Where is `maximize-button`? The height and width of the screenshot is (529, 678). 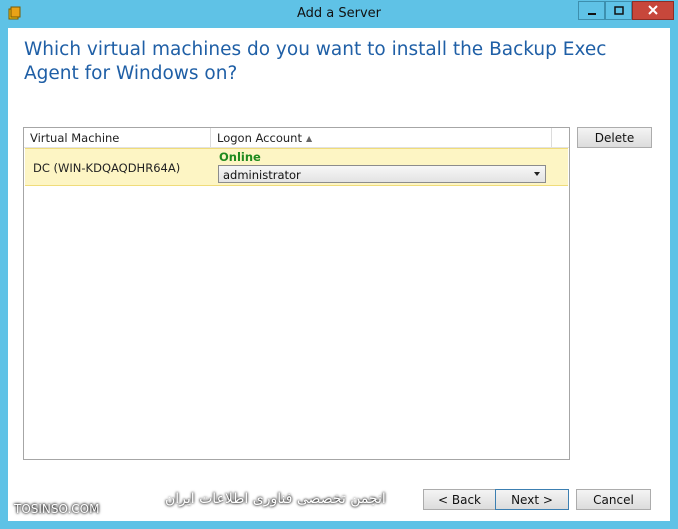
maximize-button is located at coordinates (618, 10).